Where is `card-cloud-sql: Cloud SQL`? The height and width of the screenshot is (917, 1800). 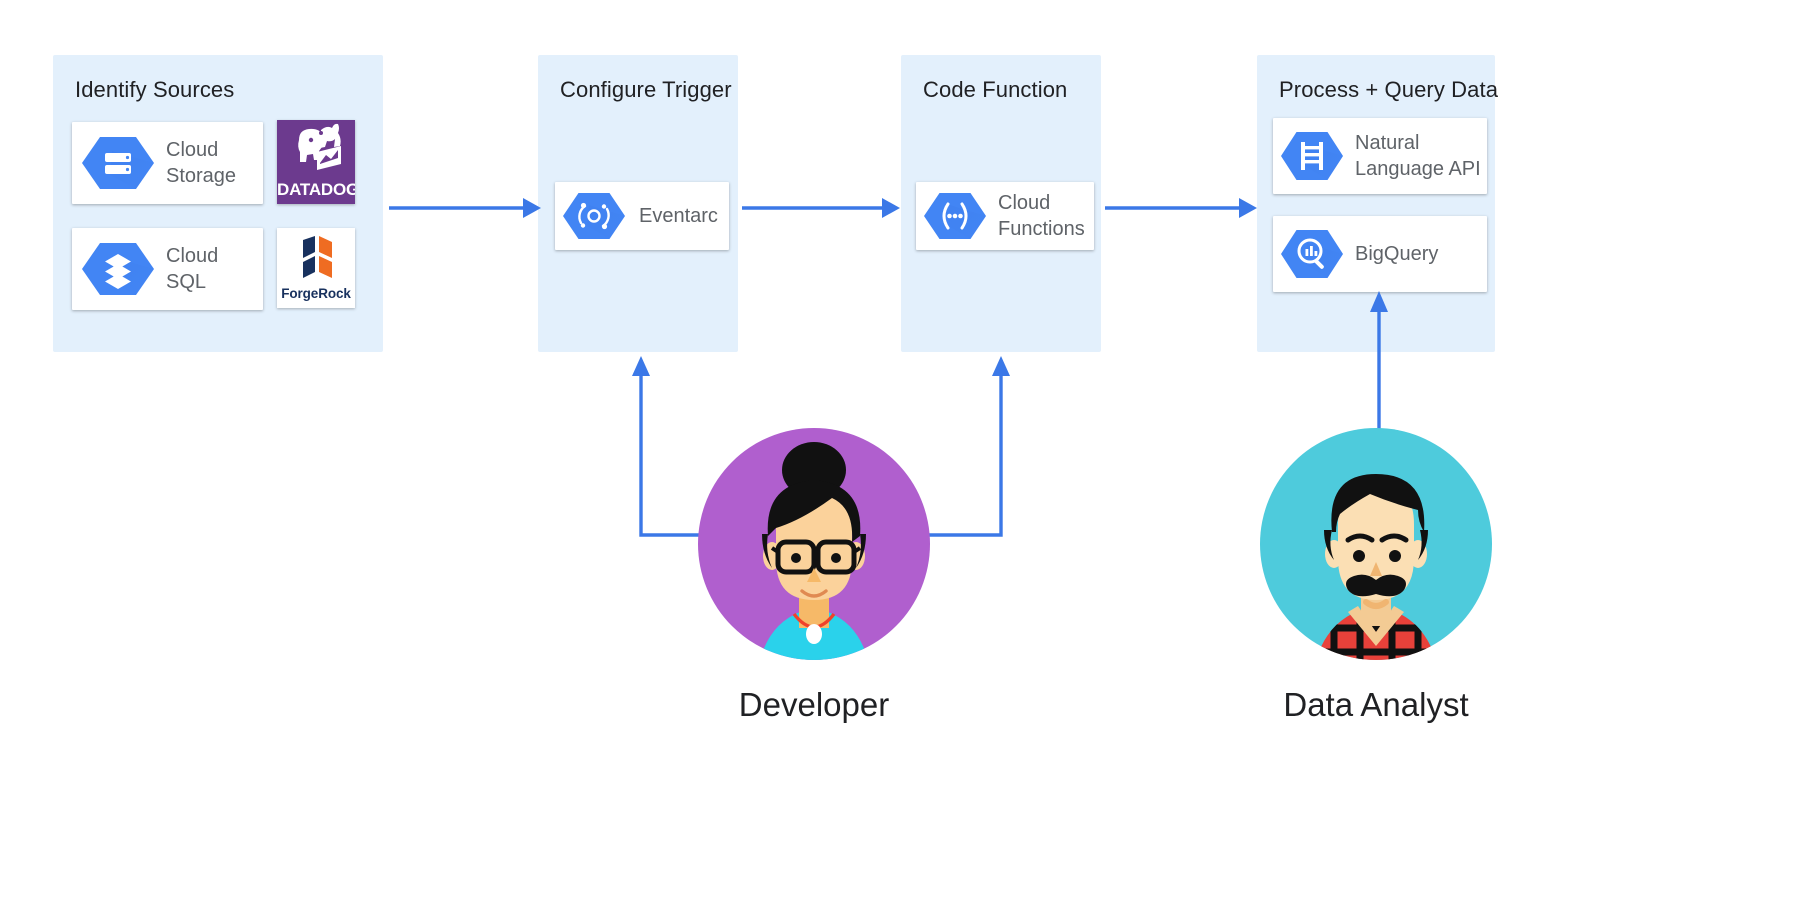
card-cloud-sql: Cloud SQL is located at coordinates (167, 269).